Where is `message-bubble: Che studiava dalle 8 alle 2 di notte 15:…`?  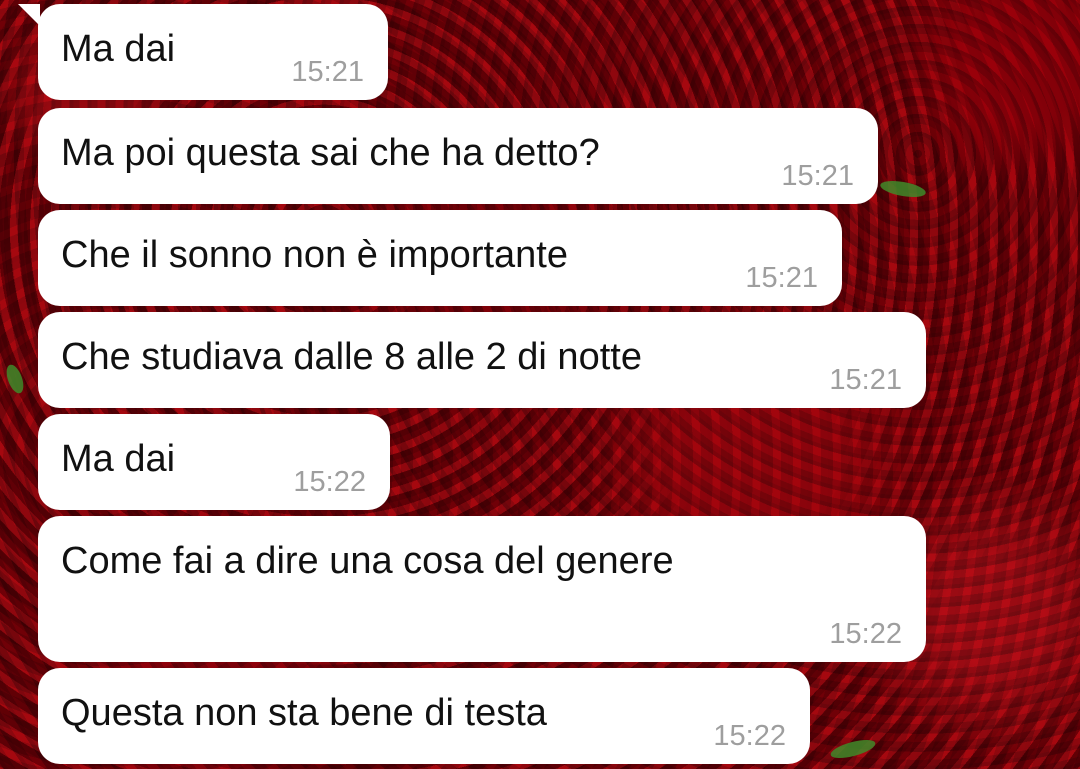 message-bubble: Che studiava dalle 8 alle 2 di notte 15:… is located at coordinates (482, 360).